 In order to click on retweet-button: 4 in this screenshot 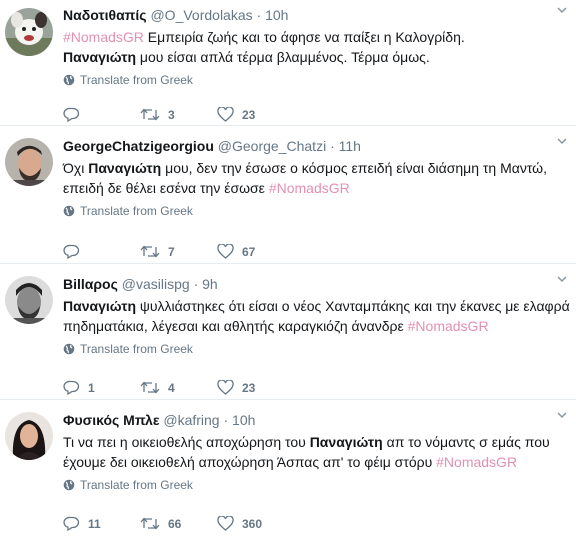, I will do `click(178, 387)`.